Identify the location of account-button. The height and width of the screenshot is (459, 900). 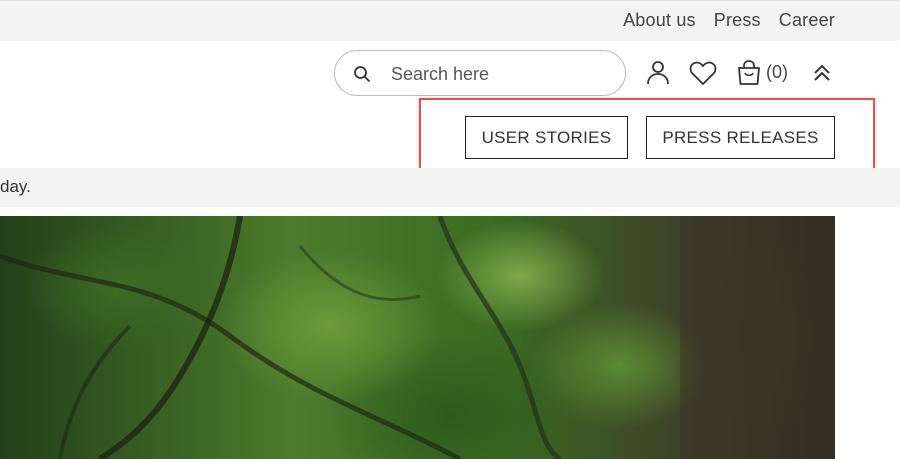
(658, 73).